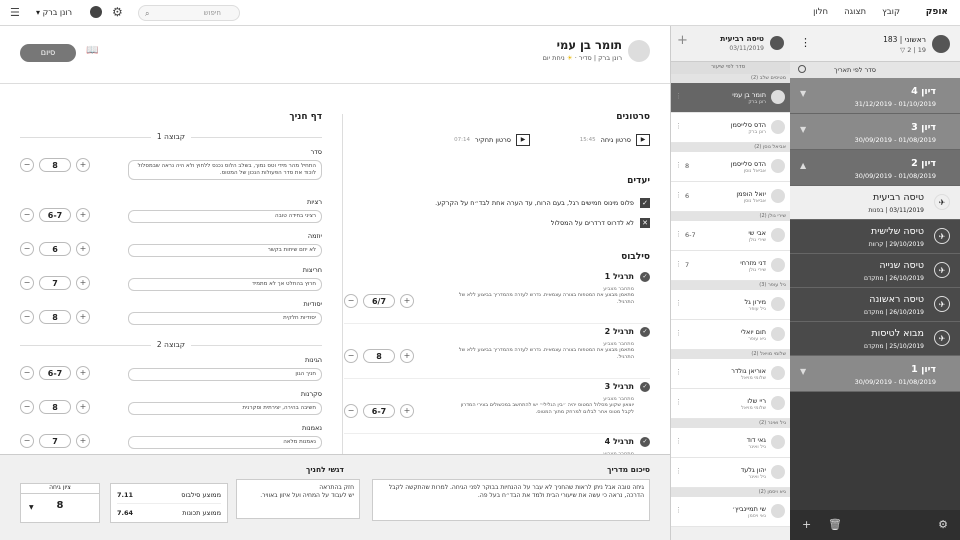 The height and width of the screenshot is (540, 960). What do you see at coordinates (225, 250) in the screenshot?
I see `trait-note-input: לא יוזם שיחות בקשר` at bounding box center [225, 250].